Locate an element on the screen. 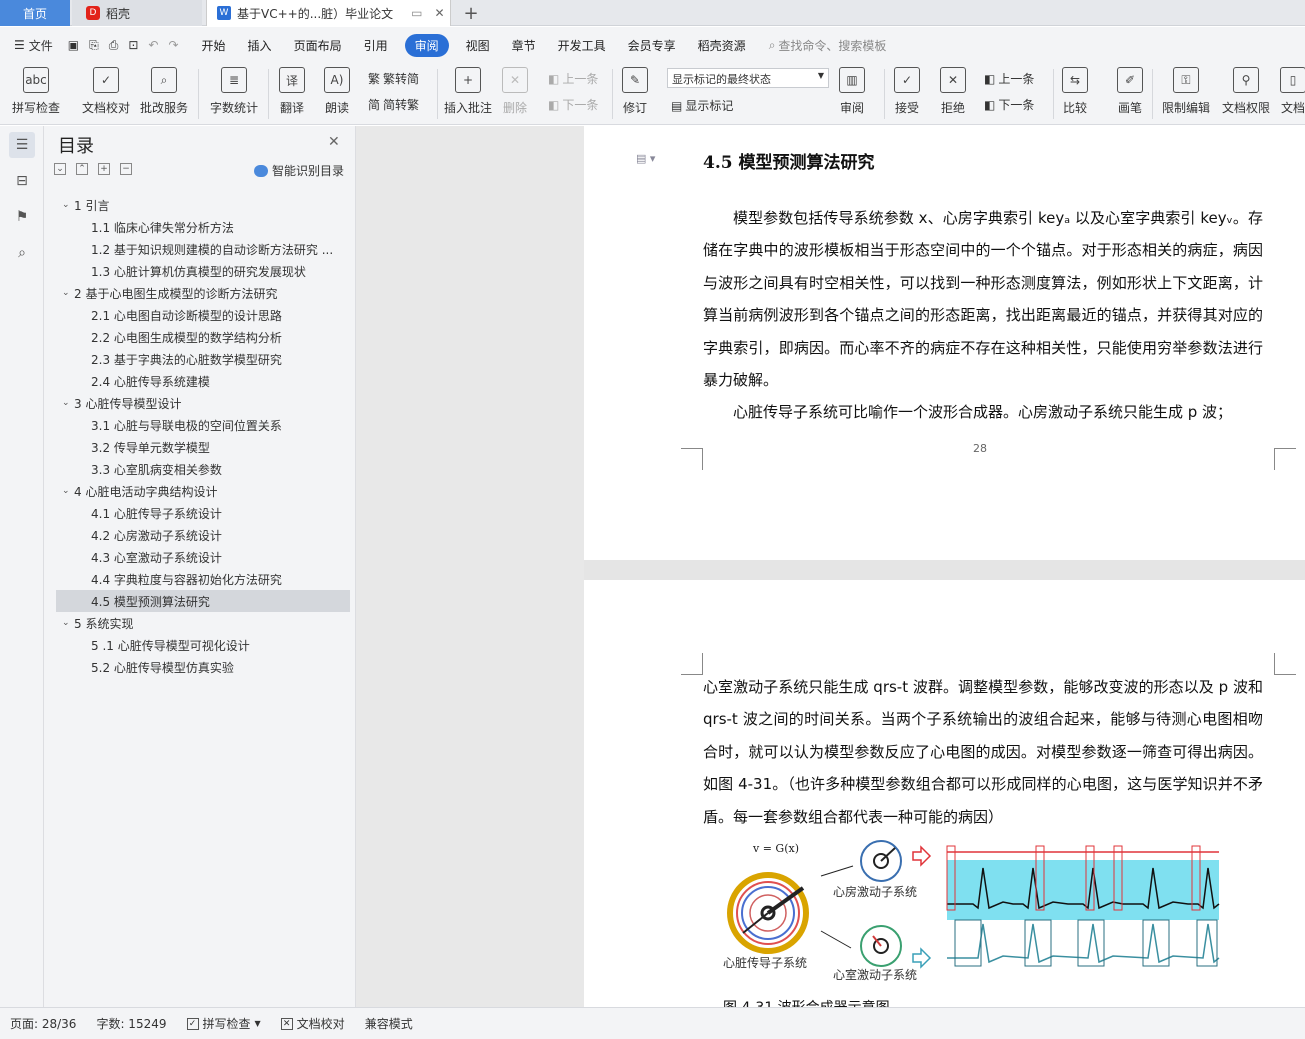 The height and width of the screenshot is (1039, 1305). tab-daoke: D 稻壳 is located at coordinates (137, 13).